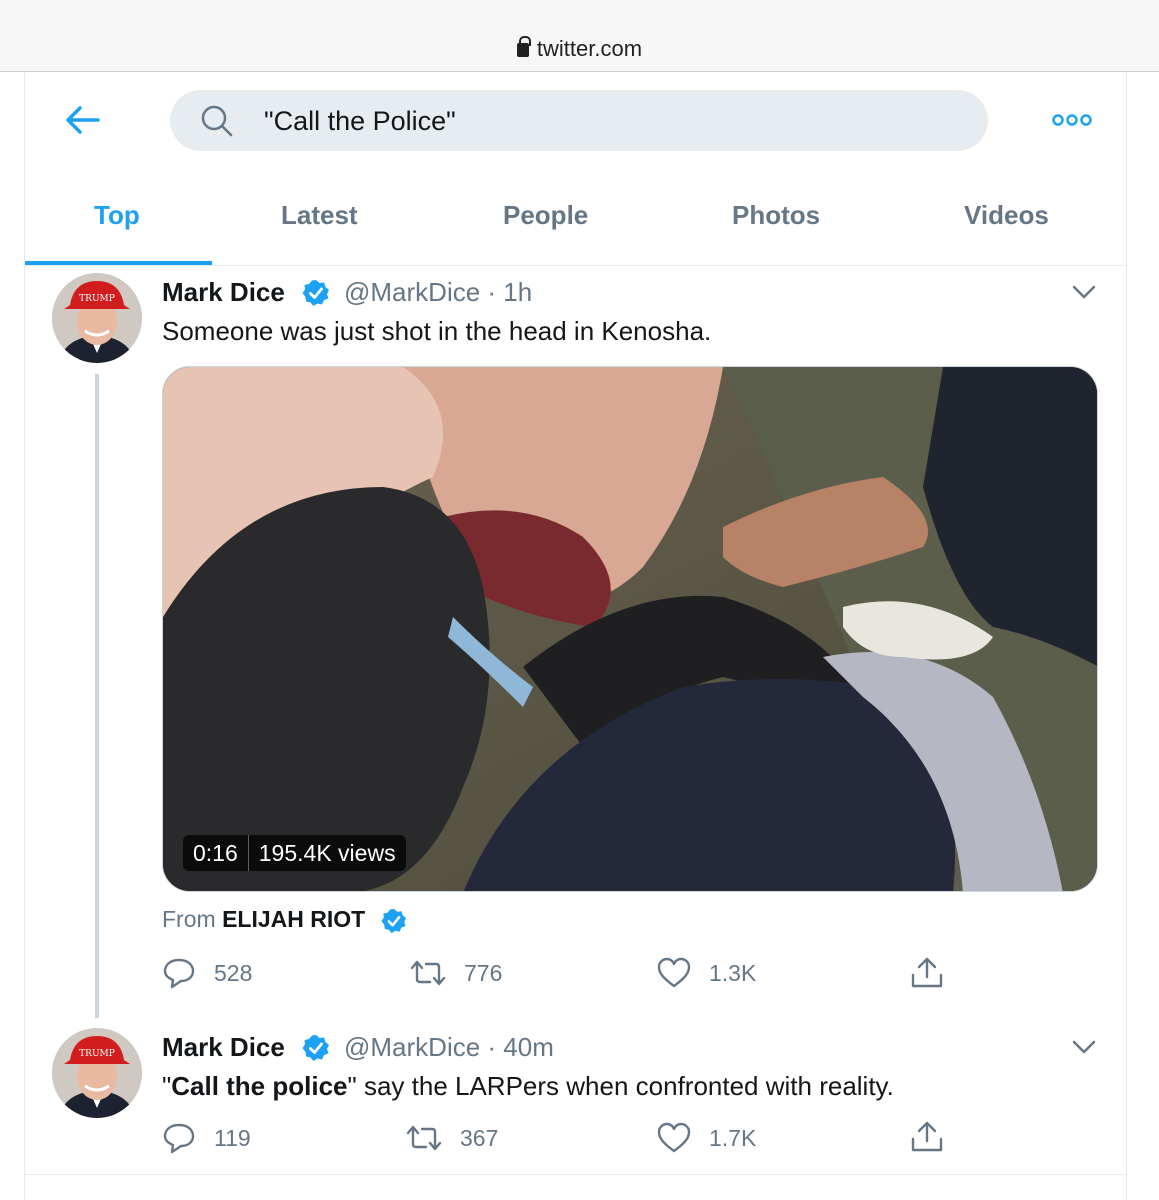 The height and width of the screenshot is (1200, 1159). Describe the element at coordinates (360, 121) in the screenshot. I see `search-input: "Call the Police"` at that location.